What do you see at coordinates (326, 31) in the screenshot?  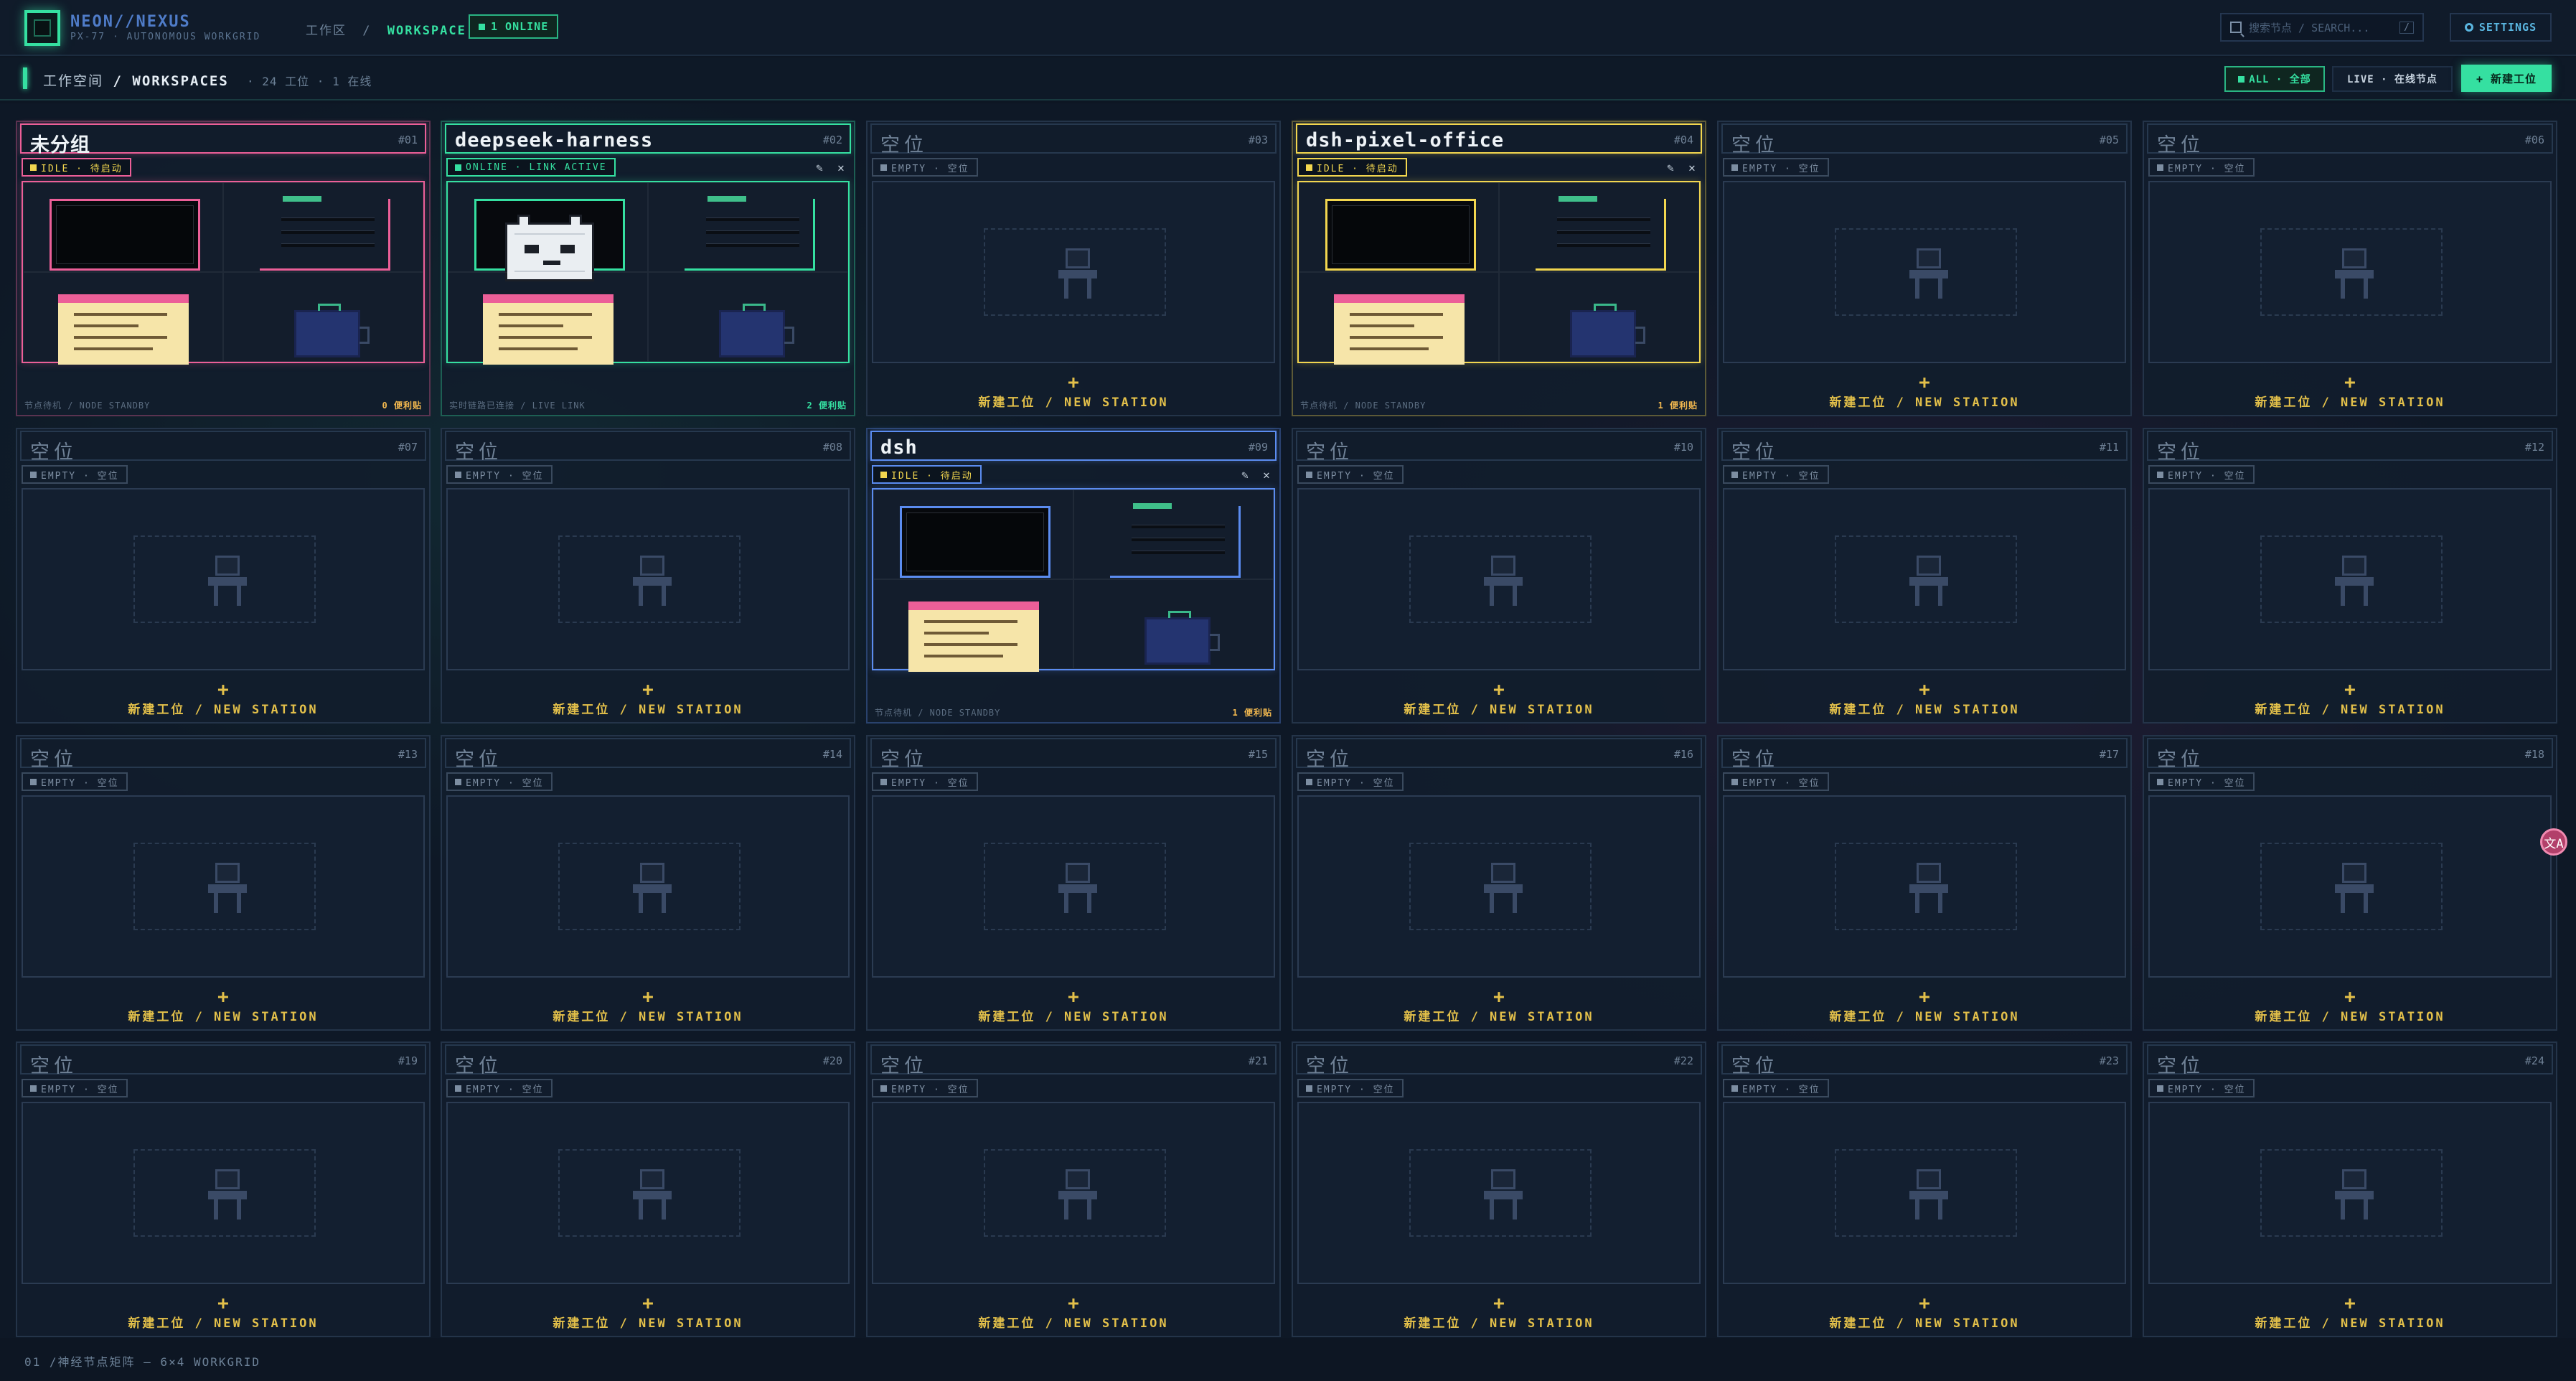 I see `breadcrumb-root: 工作区` at bounding box center [326, 31].